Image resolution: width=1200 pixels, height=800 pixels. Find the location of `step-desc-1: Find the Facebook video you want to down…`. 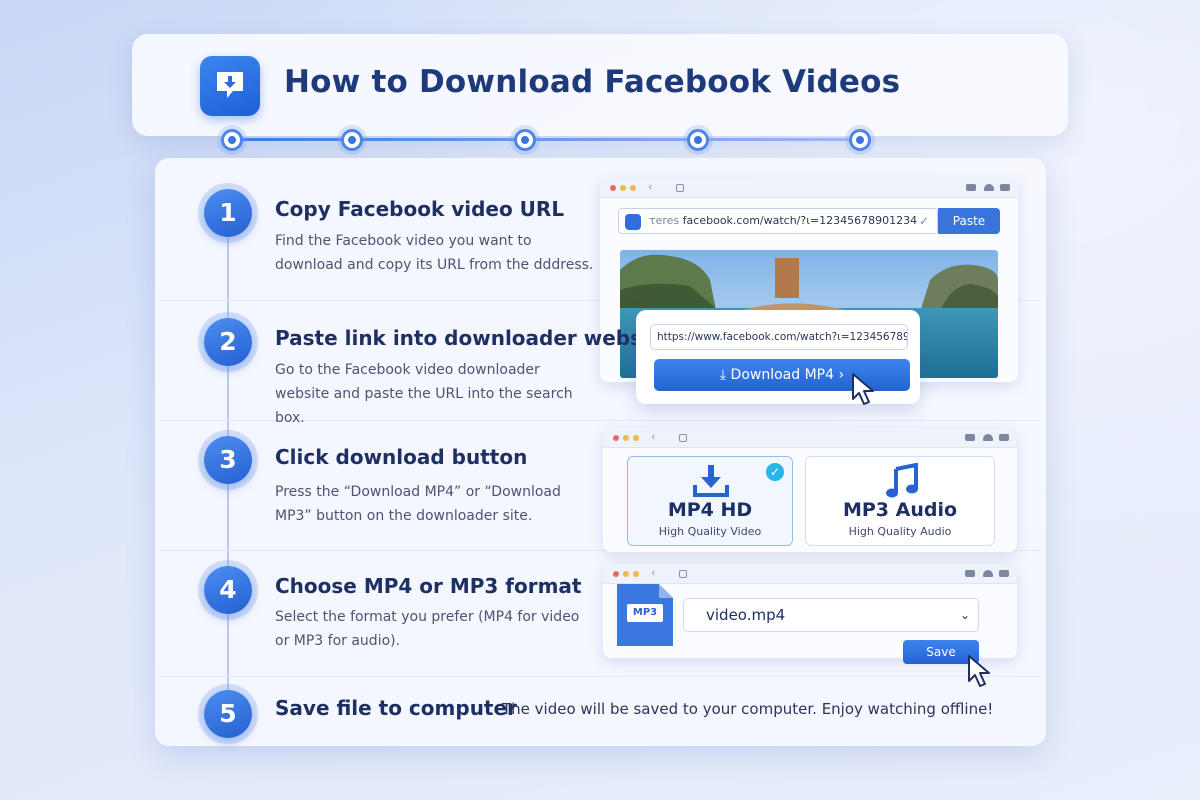

step-desc-1: Find the Facebook video you want to down… is located at coordinates (434, 253).